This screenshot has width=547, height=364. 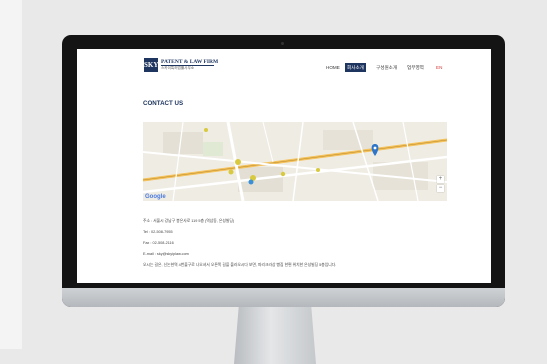 I want to click on monitor-stand, so click(x=275, y=334).